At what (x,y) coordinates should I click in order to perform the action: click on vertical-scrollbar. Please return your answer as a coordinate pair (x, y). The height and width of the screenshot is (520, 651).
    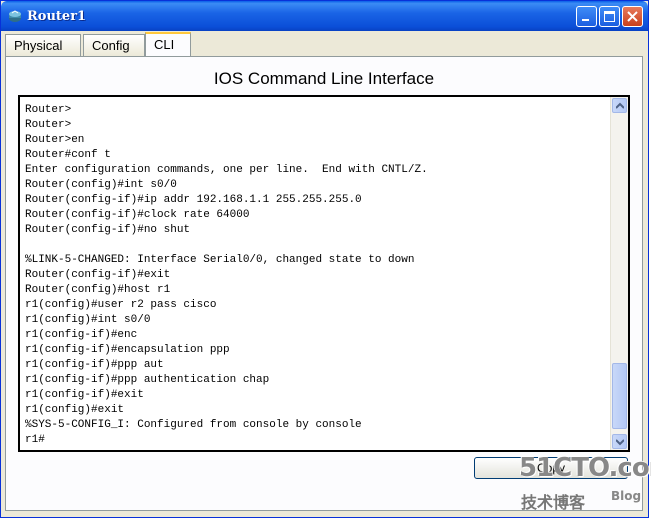
    Looking at the image, I should click on (619, 273).